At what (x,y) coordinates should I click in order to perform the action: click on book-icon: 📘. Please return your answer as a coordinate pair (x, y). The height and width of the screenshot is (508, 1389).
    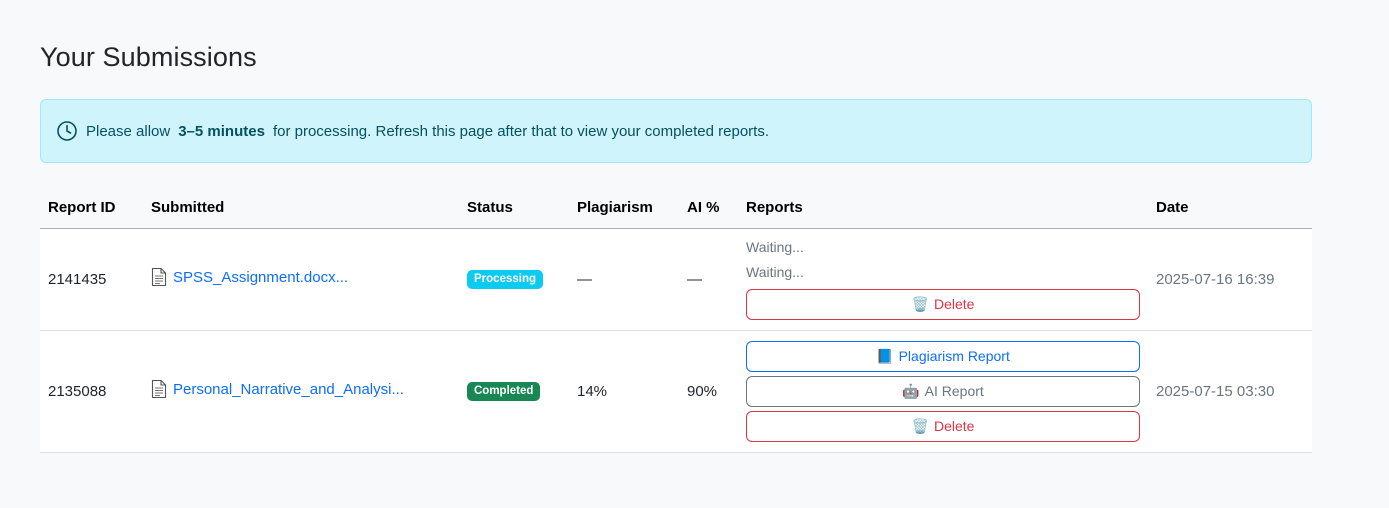
    Looking at the image, I should click on (885, 355).